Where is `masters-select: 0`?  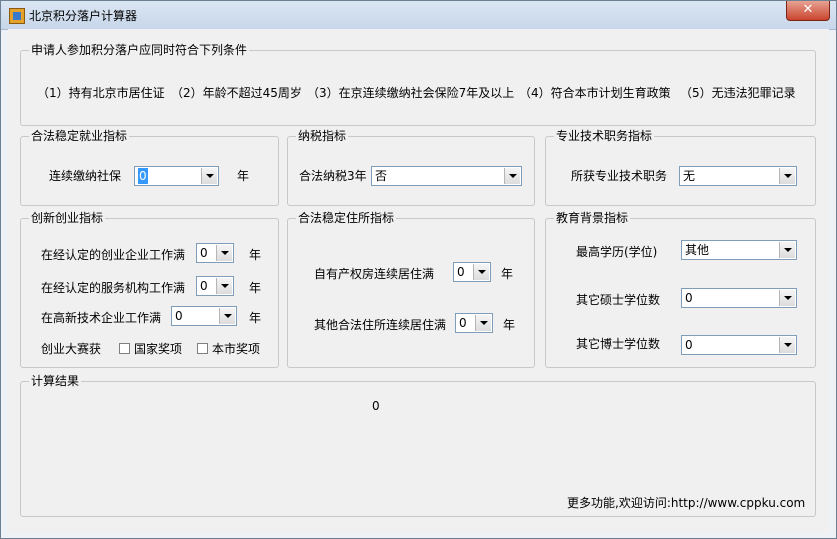 masters-select: 0 is located at coordinates (739, 298).